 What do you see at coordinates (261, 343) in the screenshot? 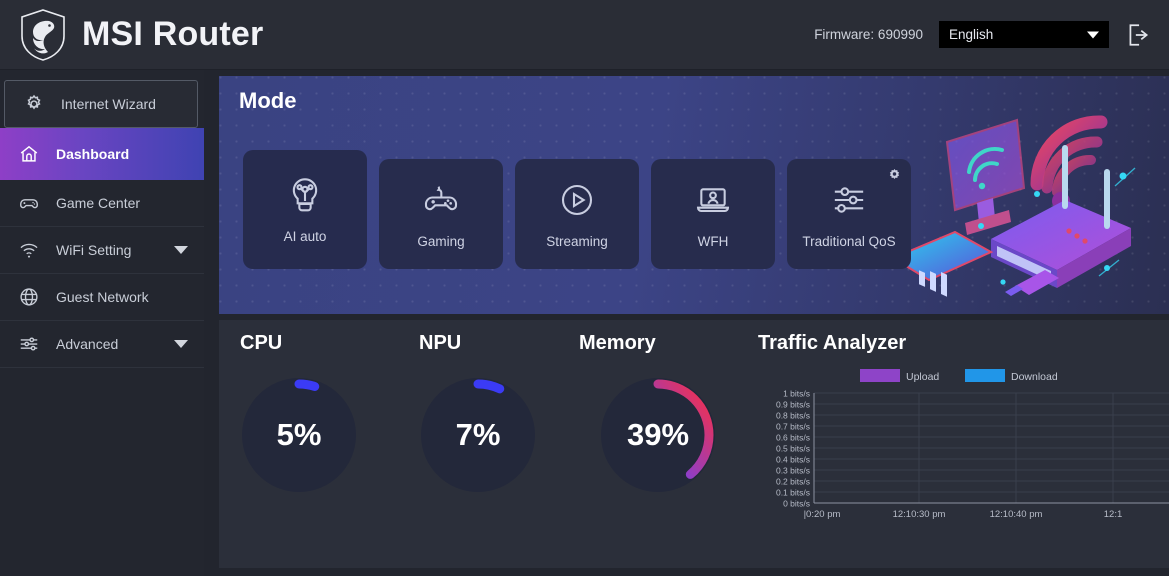
I see `cpu-title: CPU` at bounding box center [261, 343].